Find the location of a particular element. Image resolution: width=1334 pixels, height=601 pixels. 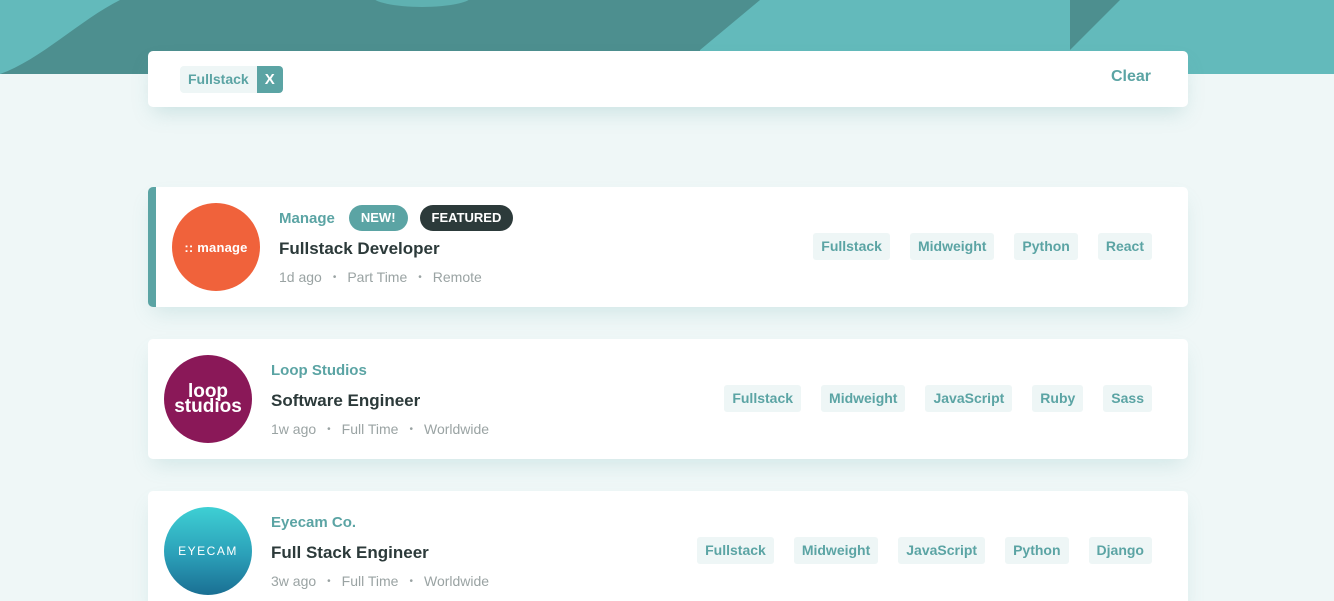

posted-at: 1d ago is located at coordinates (300, 277).